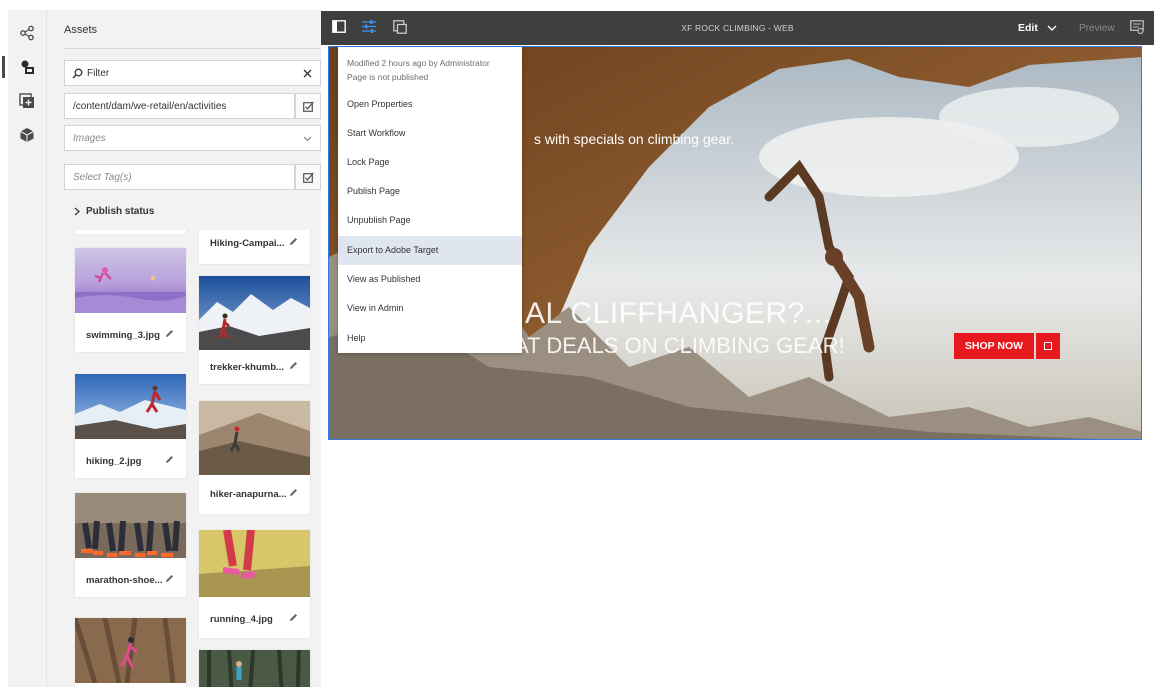 This screenshot has height=687, width=1154. What do you see at coordinates (380, 104) in the screenshot?
I see `menu-item-label: Open Properties` at bounding box center [380, 104].